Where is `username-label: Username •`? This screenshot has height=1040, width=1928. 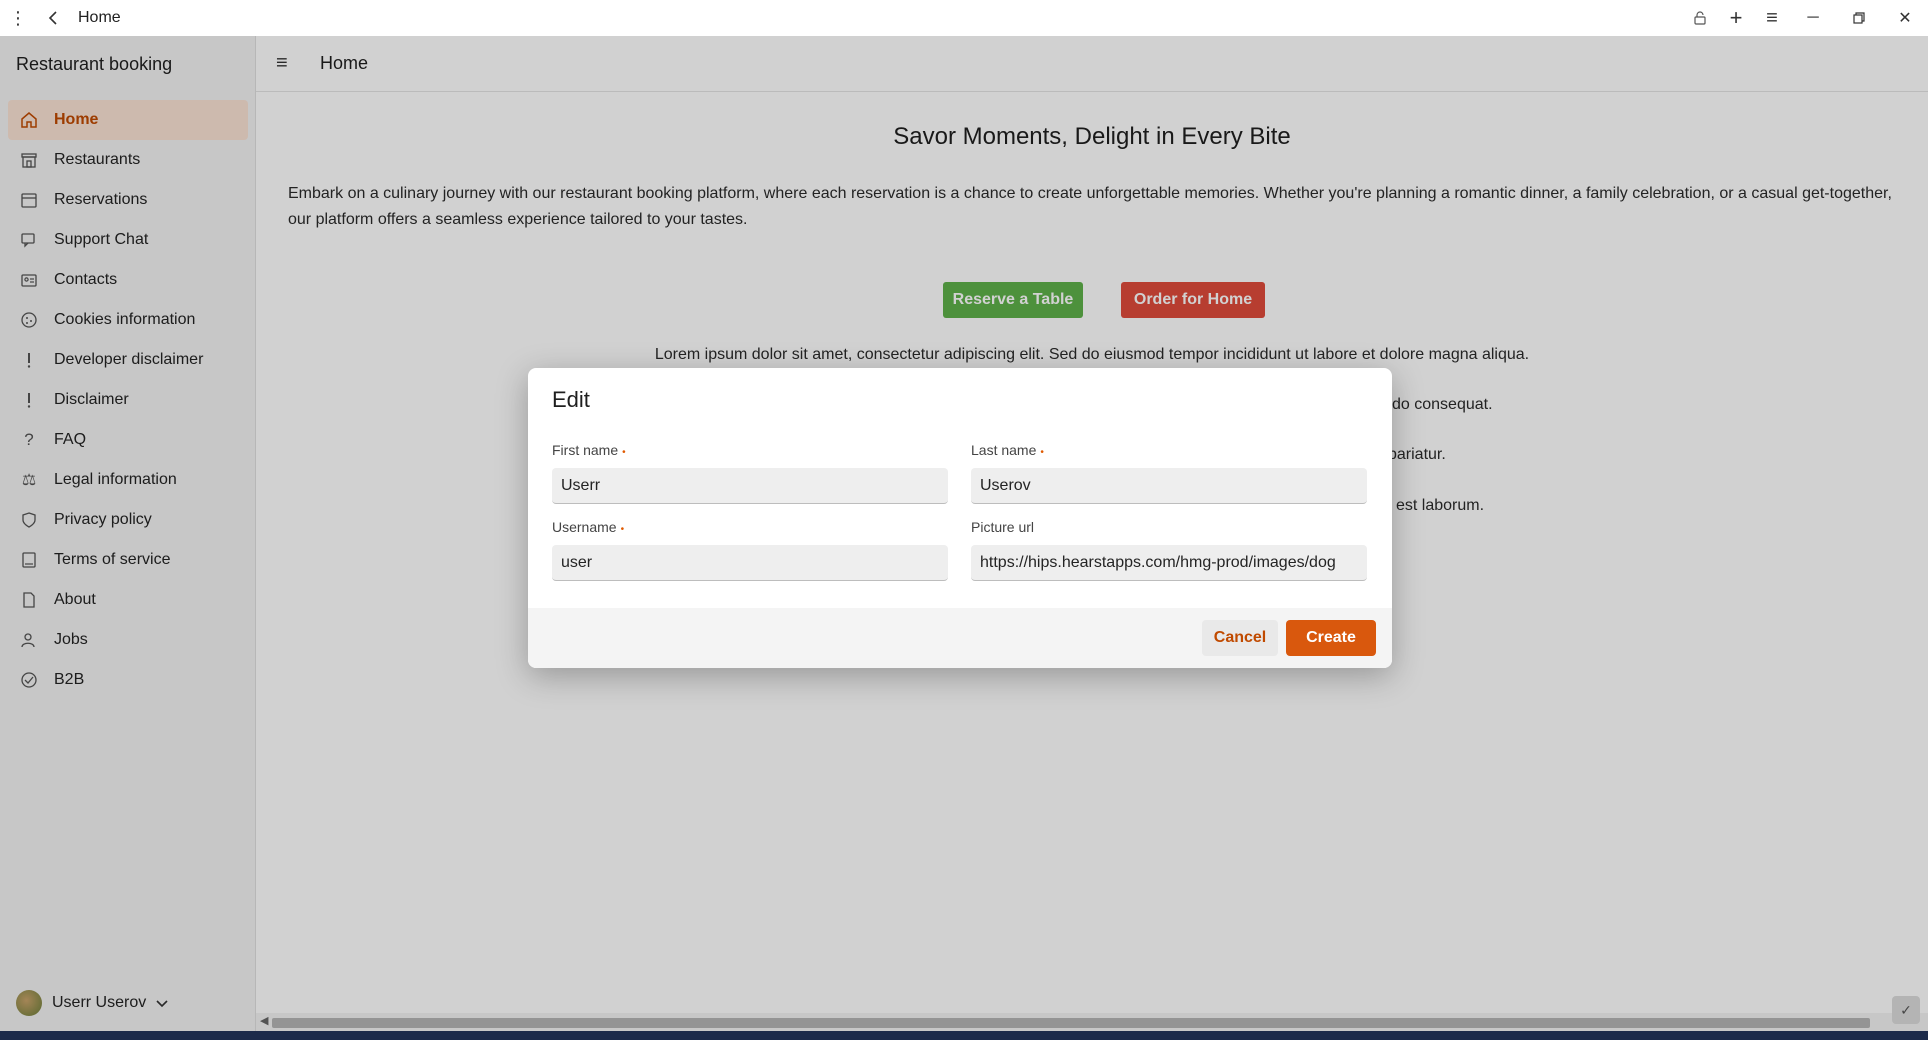 username-label: Username • is located at coordinates (750, 529).